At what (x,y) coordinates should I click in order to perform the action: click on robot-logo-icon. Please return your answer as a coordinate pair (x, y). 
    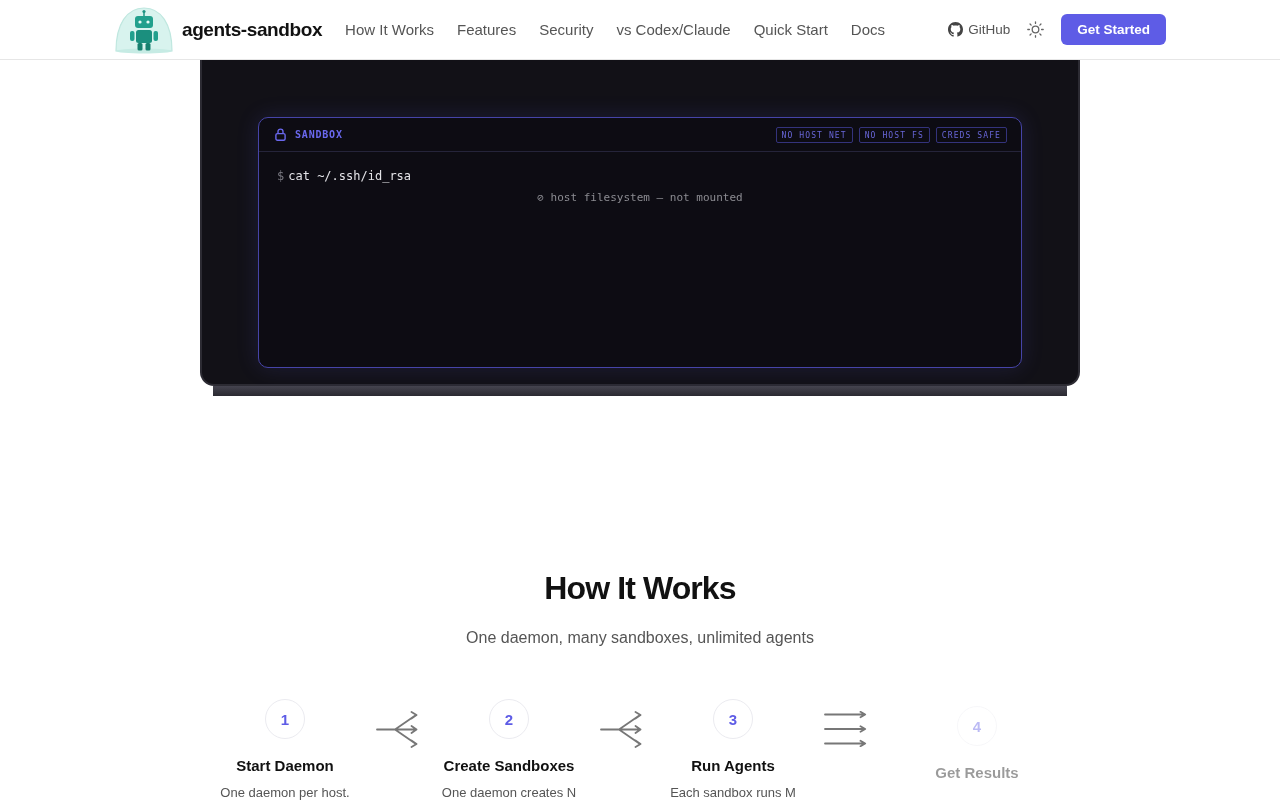
    Looking at the image, I should click on (144, 29).